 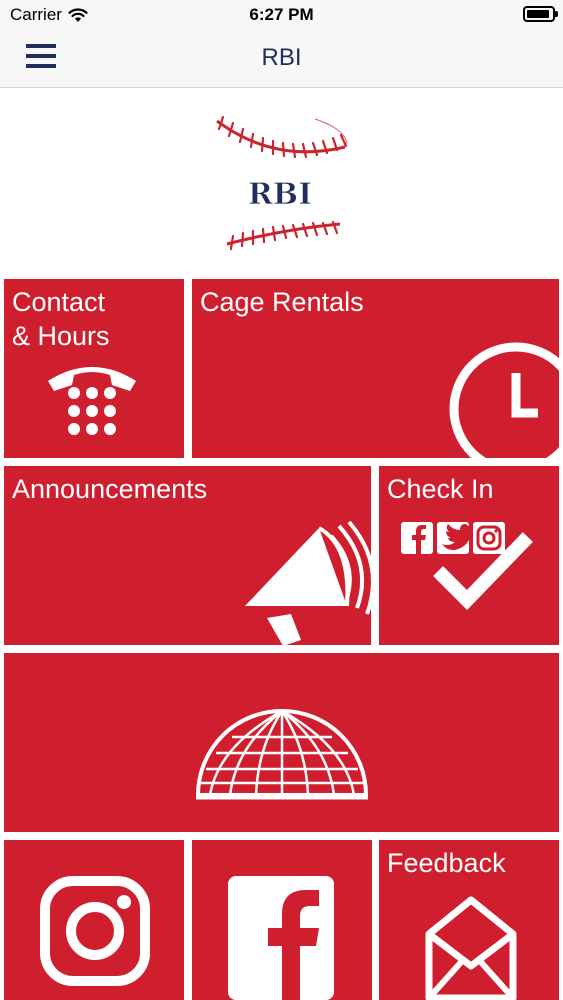 I want to click on contact-hours-tile: Contact & Hours, so click(x=94, y=368).